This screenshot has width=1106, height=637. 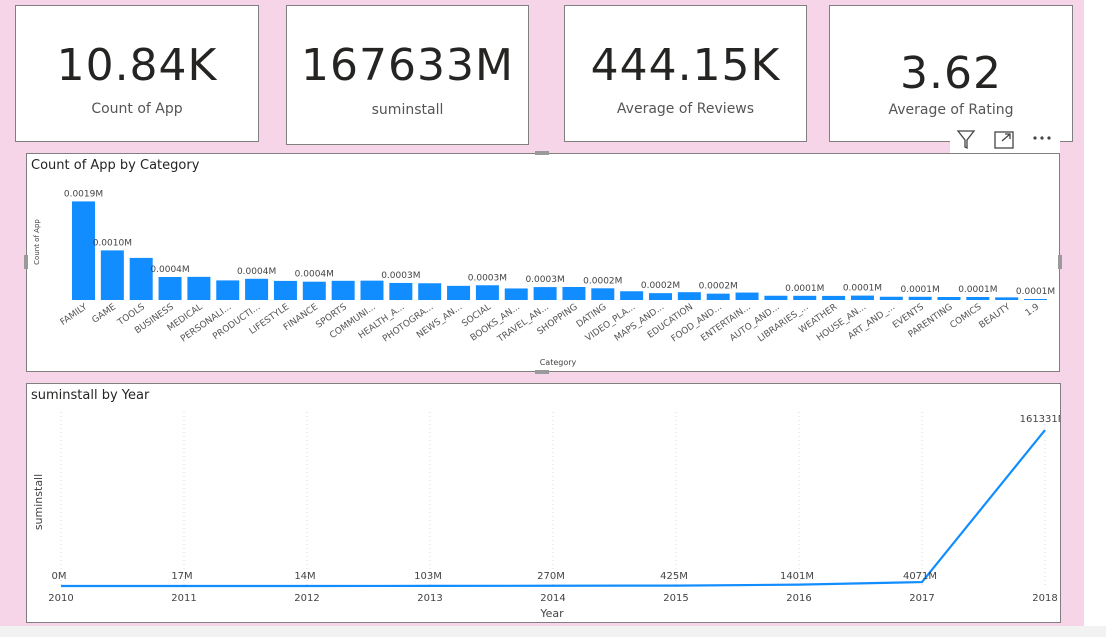 I want to click on more-options-icon, so click(x=1042, y=140).